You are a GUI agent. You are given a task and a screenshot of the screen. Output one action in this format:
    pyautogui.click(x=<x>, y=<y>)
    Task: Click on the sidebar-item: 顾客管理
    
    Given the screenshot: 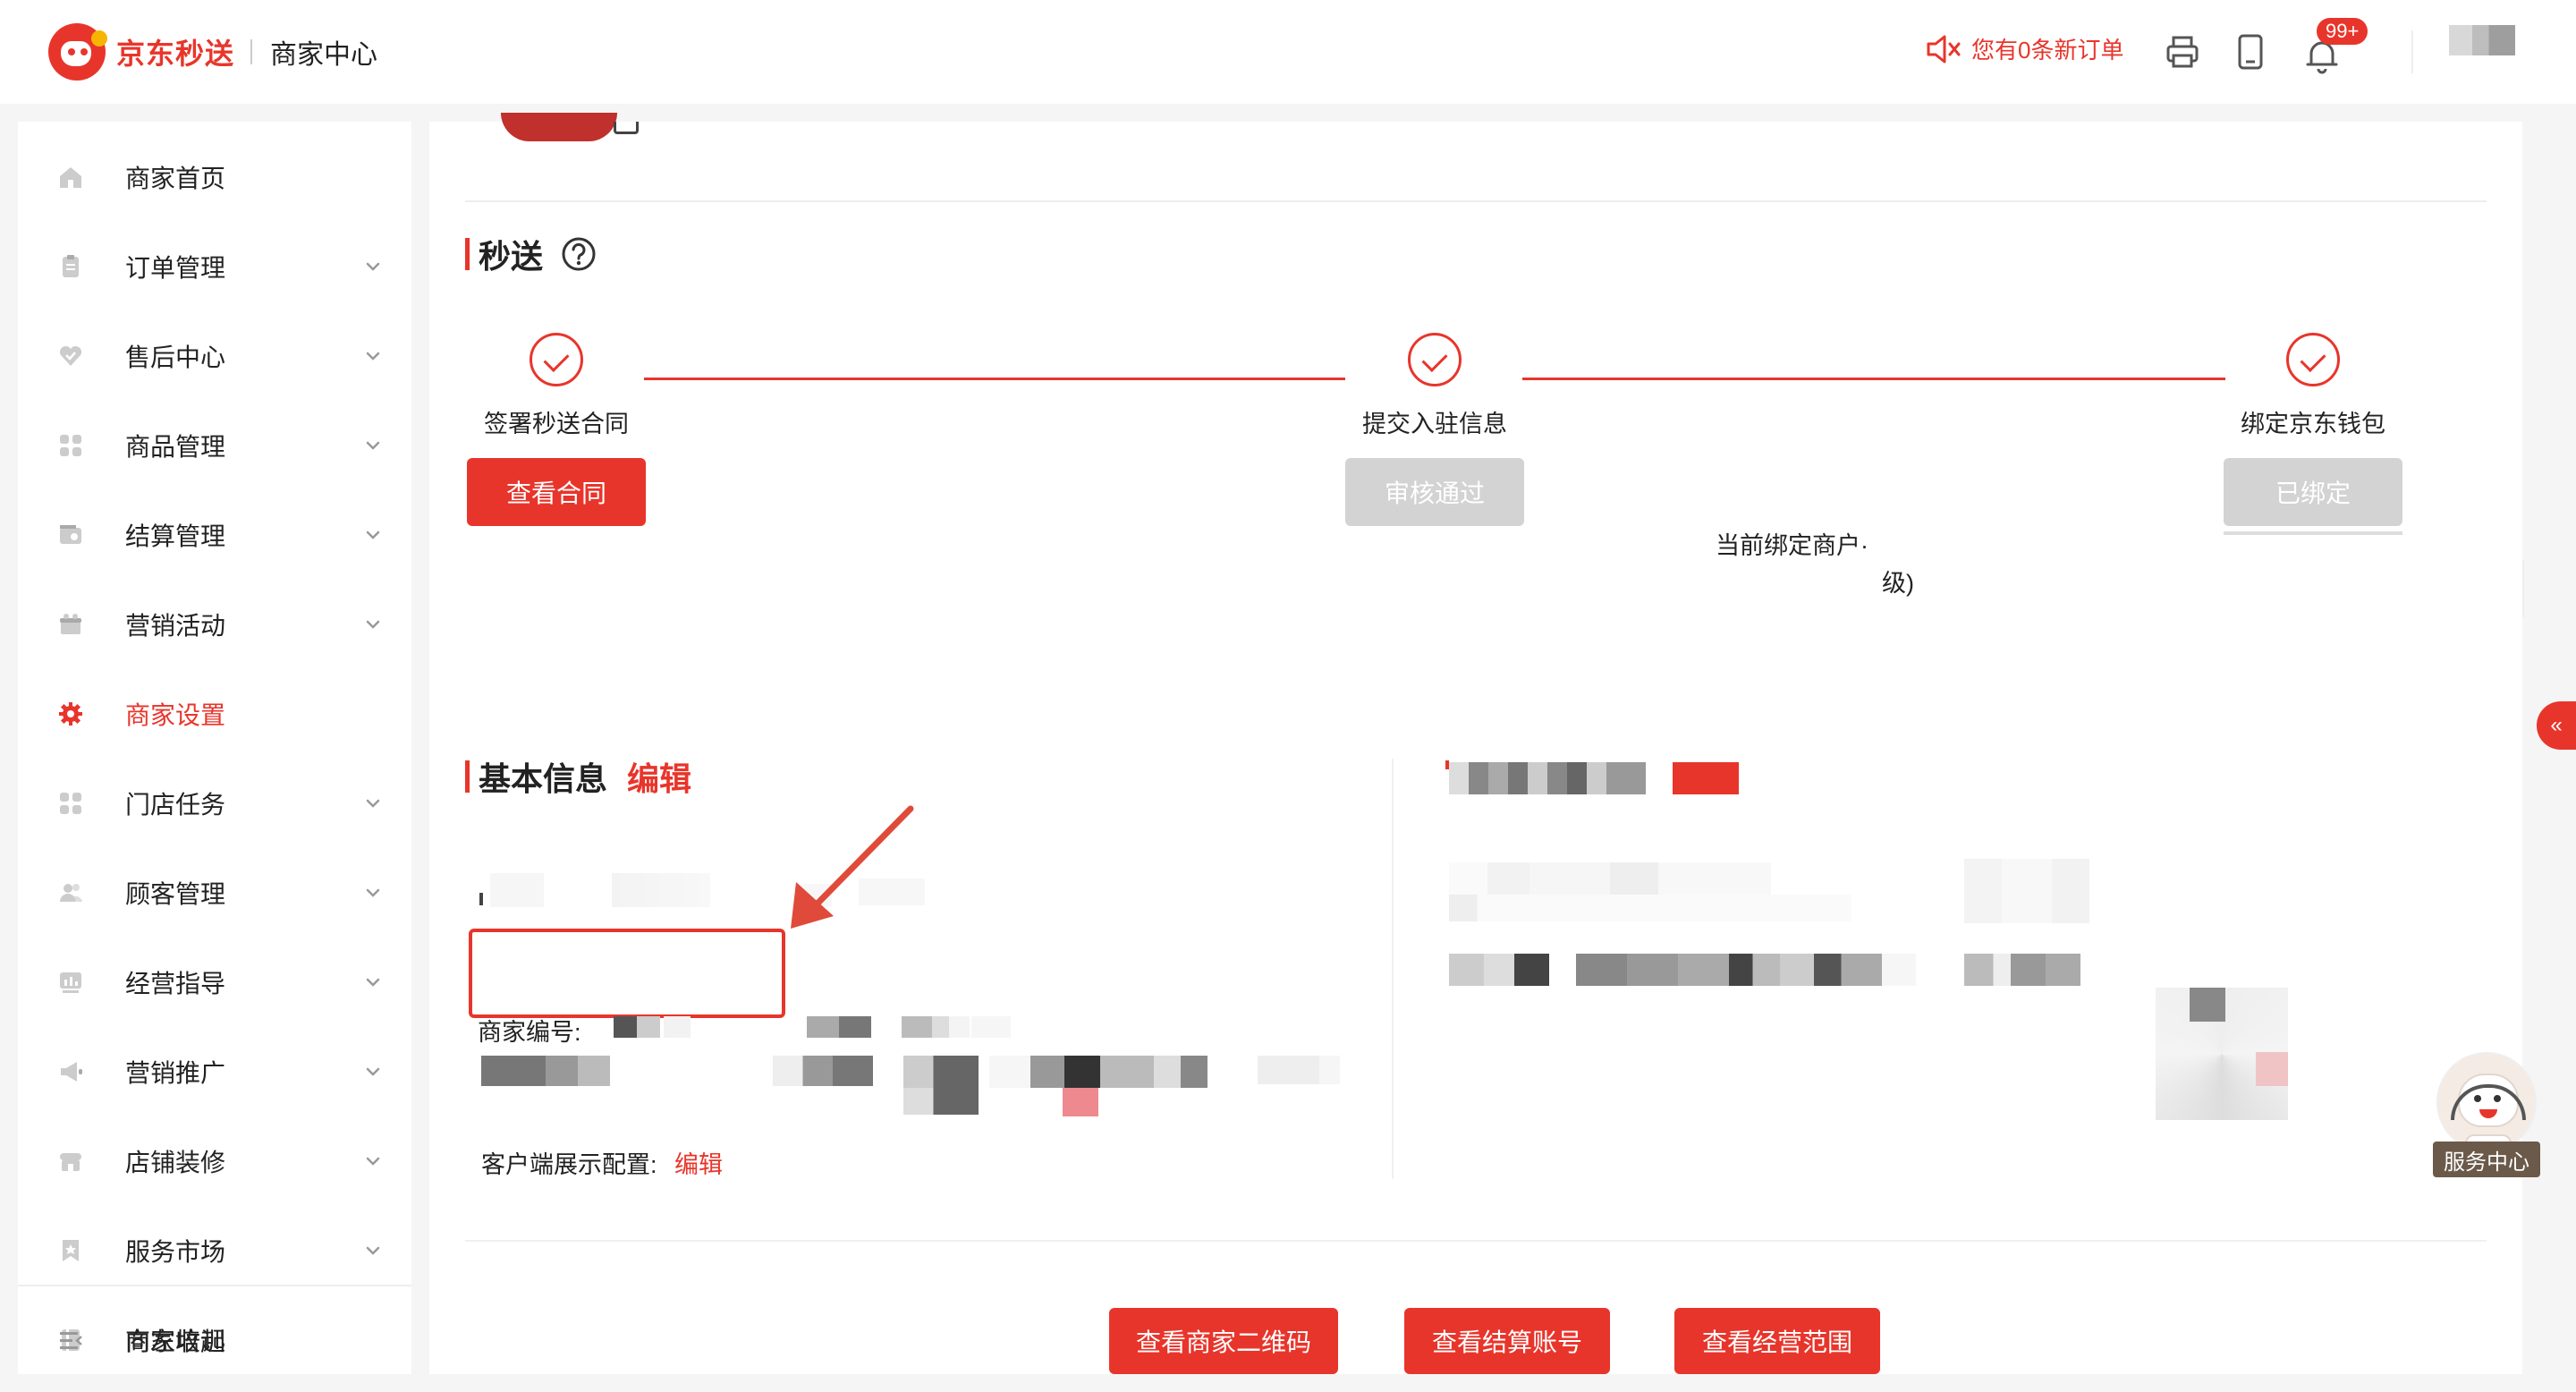 What is the action you would take?
    pyautogui.click(x=214, y=893)
    